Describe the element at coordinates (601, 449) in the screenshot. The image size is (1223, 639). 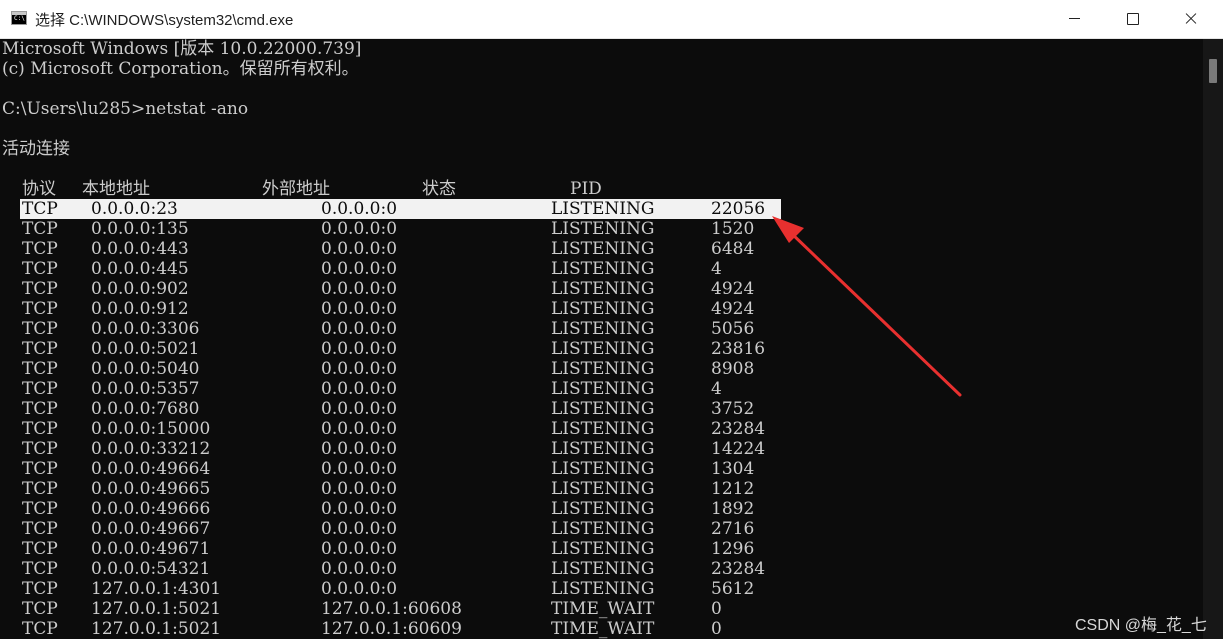
I see `table-row: TCP 0.0.0.0:33212 0.0.0.0:0 LISTENING 14224` at that location.